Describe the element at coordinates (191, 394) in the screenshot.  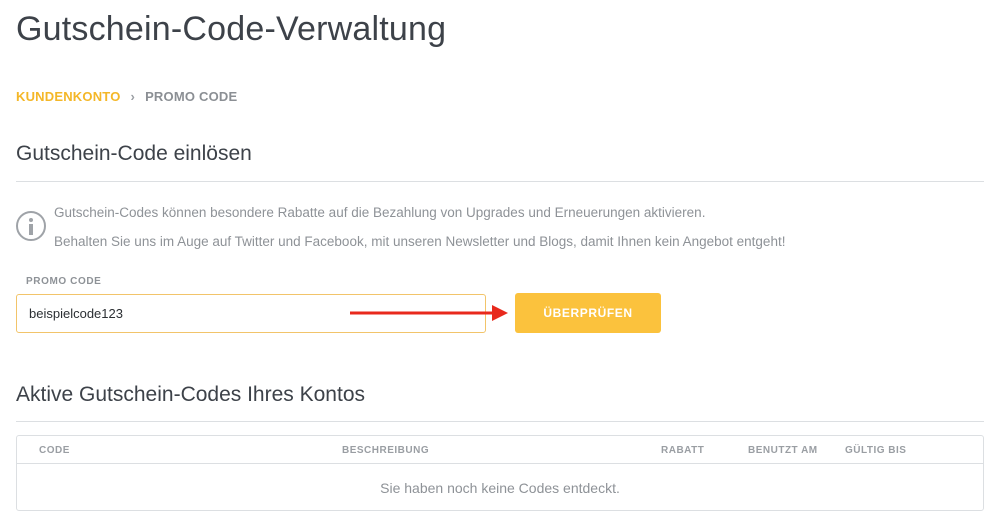
I see `active-codes-section-title: Aktive Gutschein-Codes Ihres Kontos` at that location.